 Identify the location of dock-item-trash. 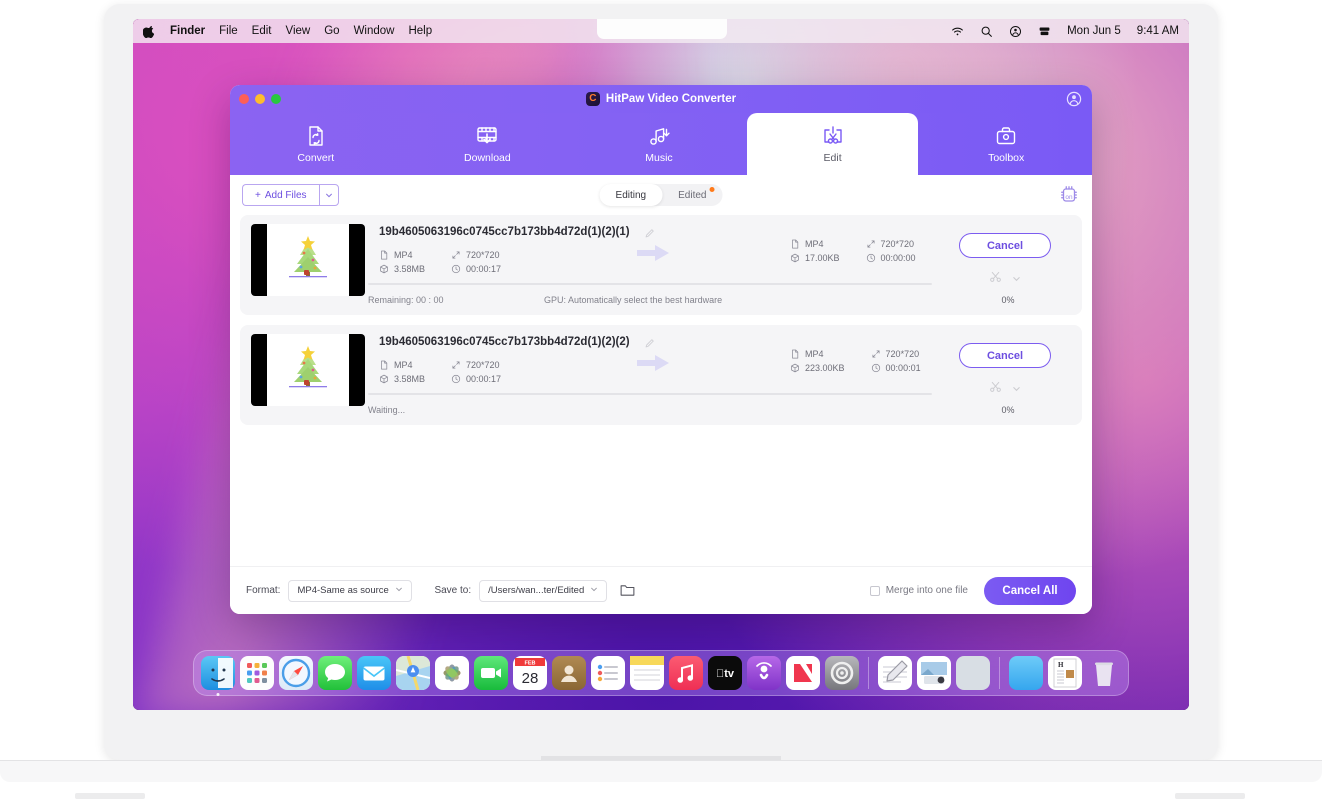
(1104, 673).